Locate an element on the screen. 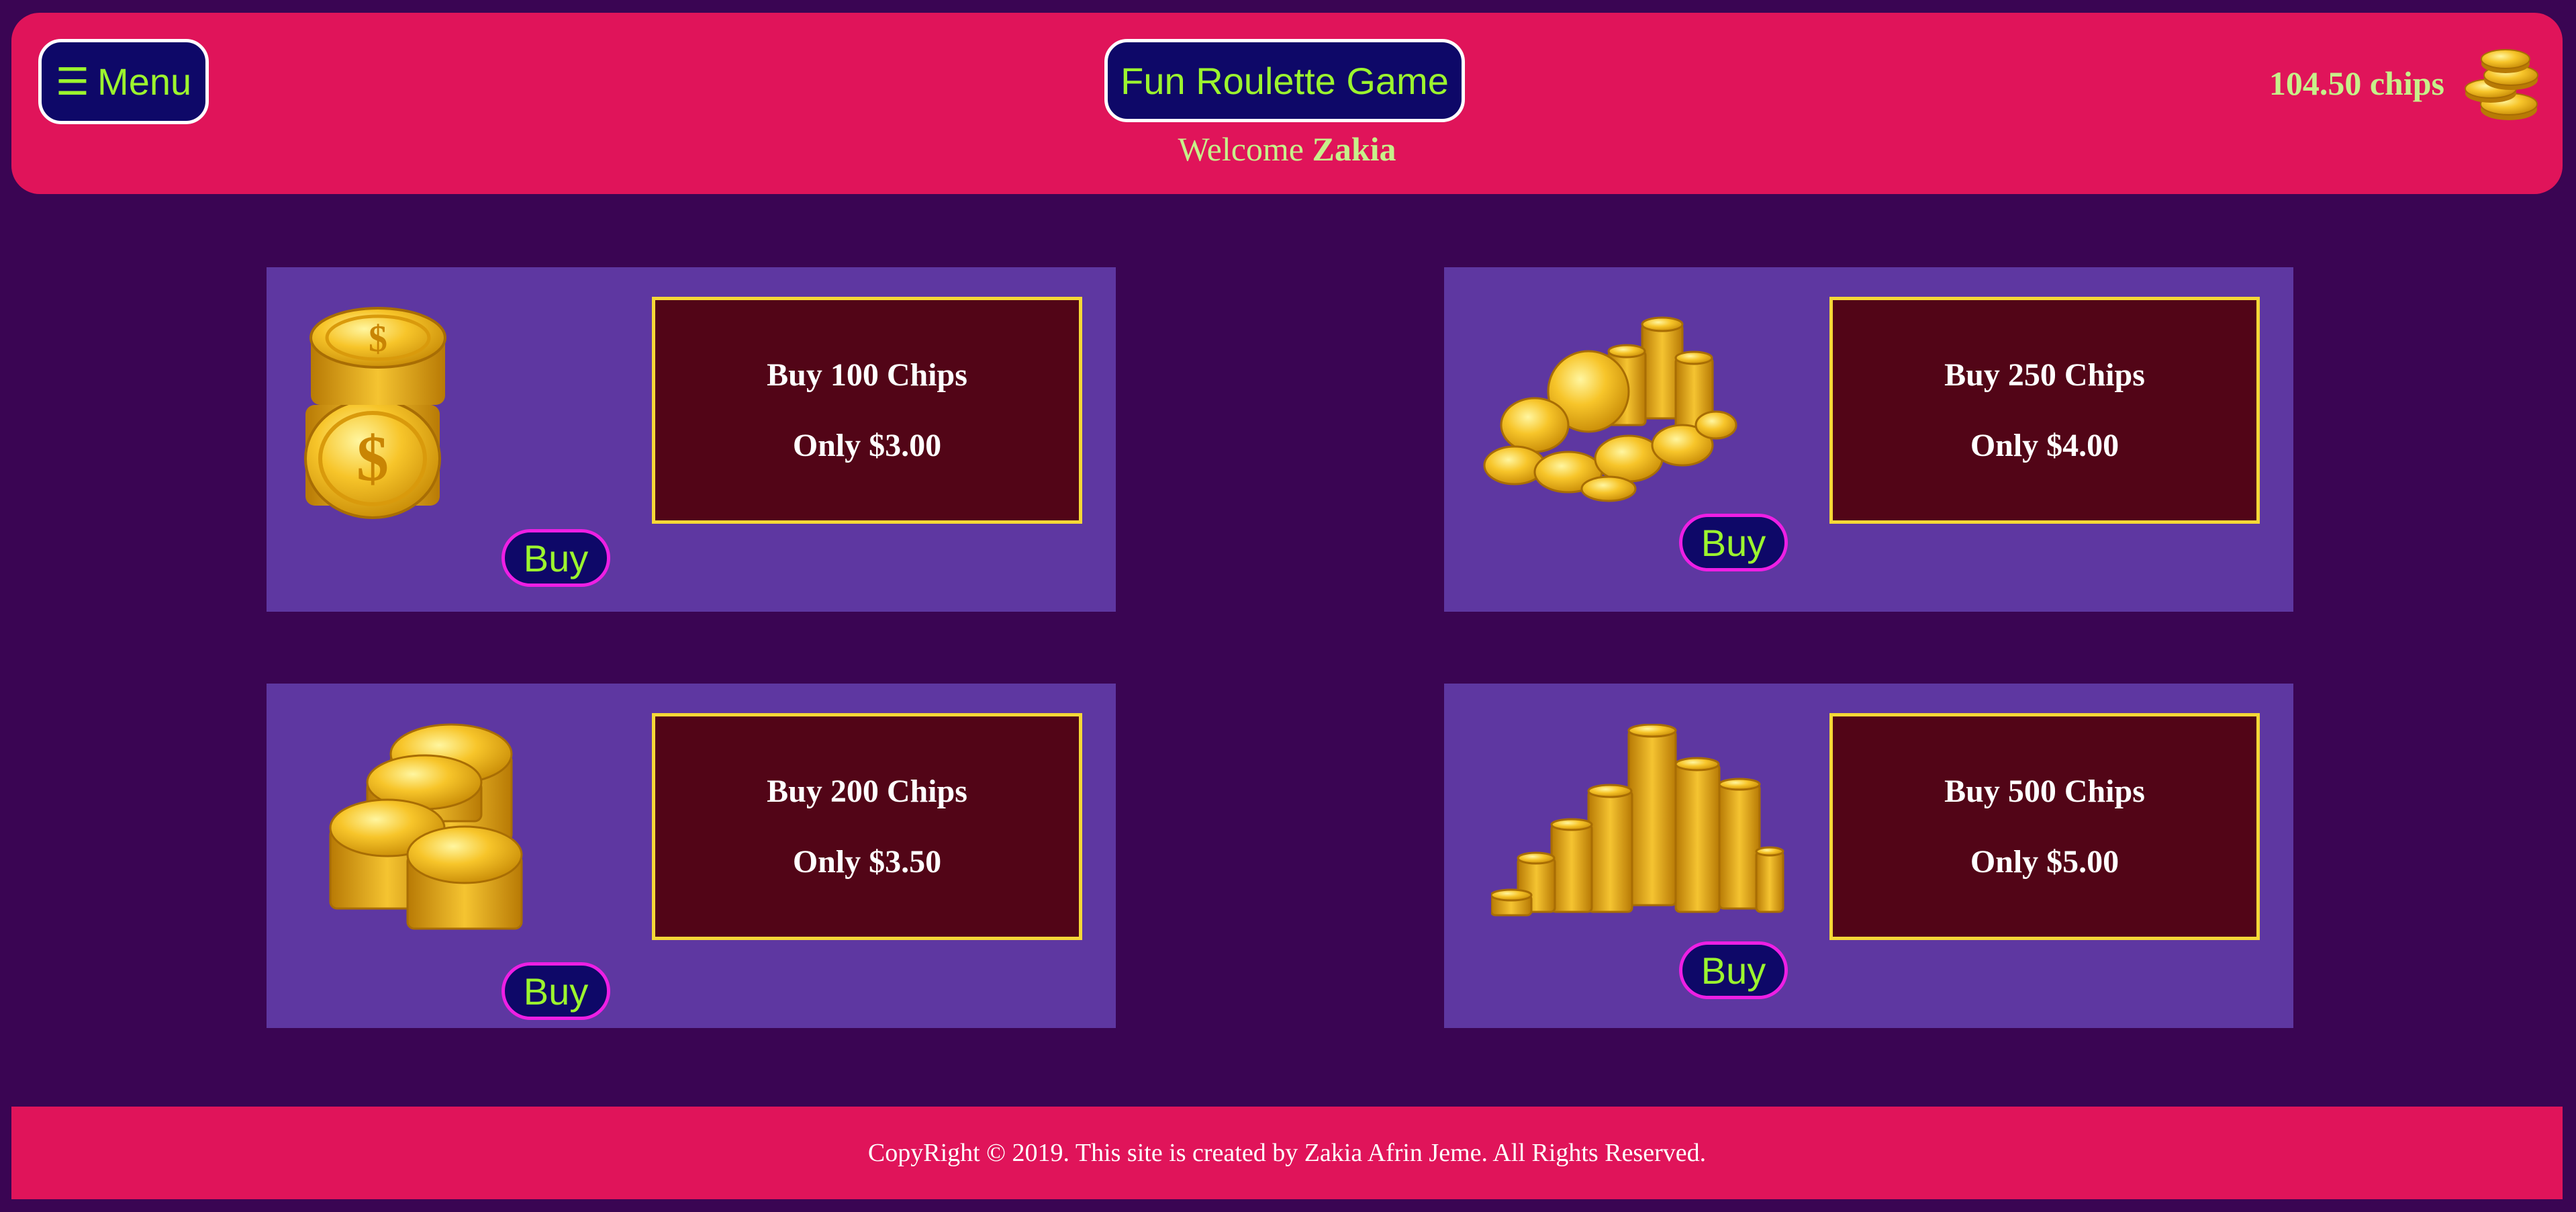 The width and height of the screenshot is (2576, 1212). offer-title: Buy 250 Chips is located at coordinates (2044, 375).